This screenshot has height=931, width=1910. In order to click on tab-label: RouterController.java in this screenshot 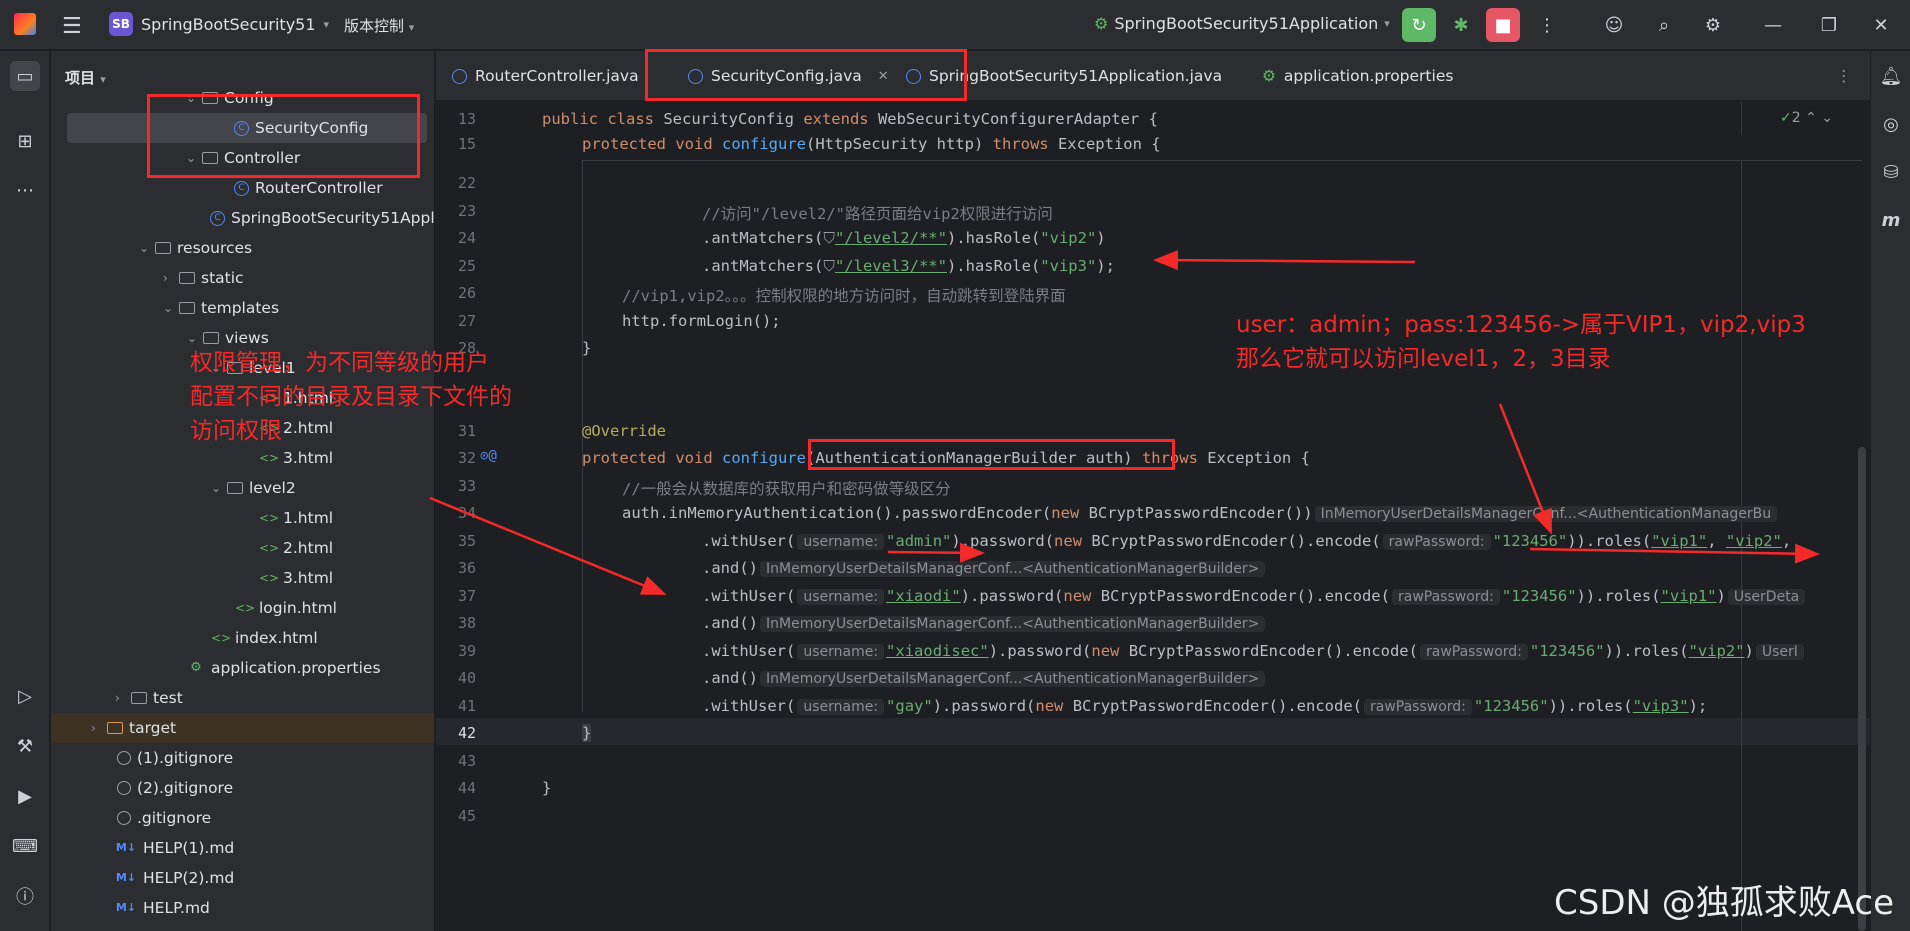, I will do `click(557, 76)`.